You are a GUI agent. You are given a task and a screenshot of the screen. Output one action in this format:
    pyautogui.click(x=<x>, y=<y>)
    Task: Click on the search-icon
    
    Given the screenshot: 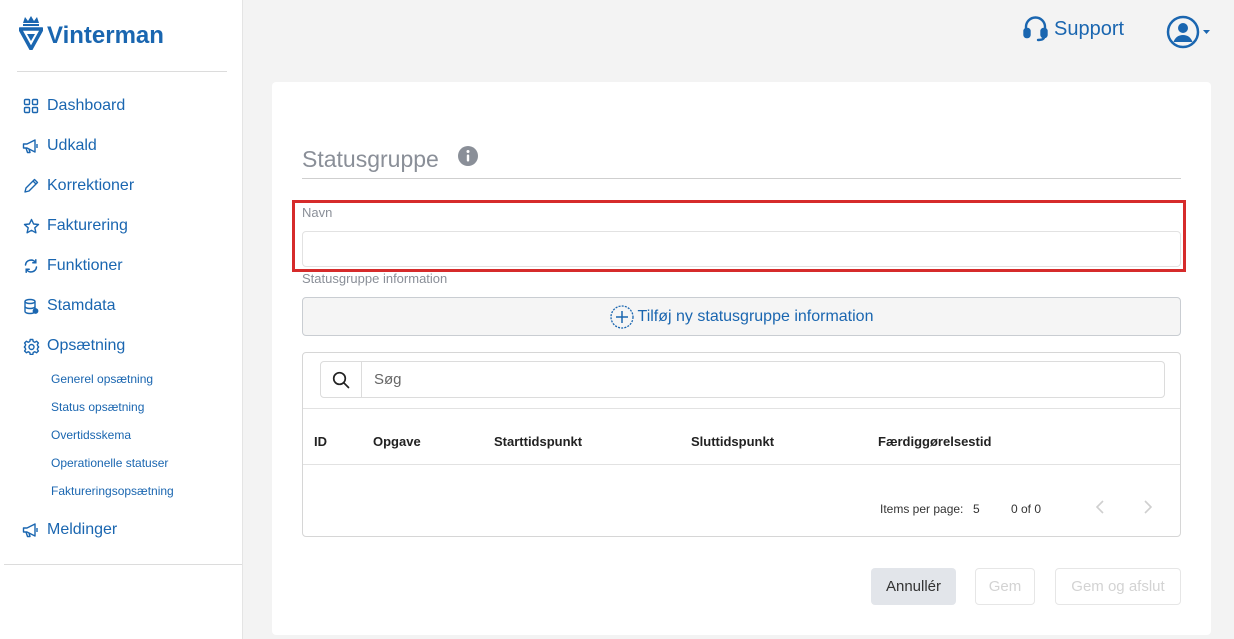 What is the action you would take?
    pyautogui.click(x=341, y=379)
    